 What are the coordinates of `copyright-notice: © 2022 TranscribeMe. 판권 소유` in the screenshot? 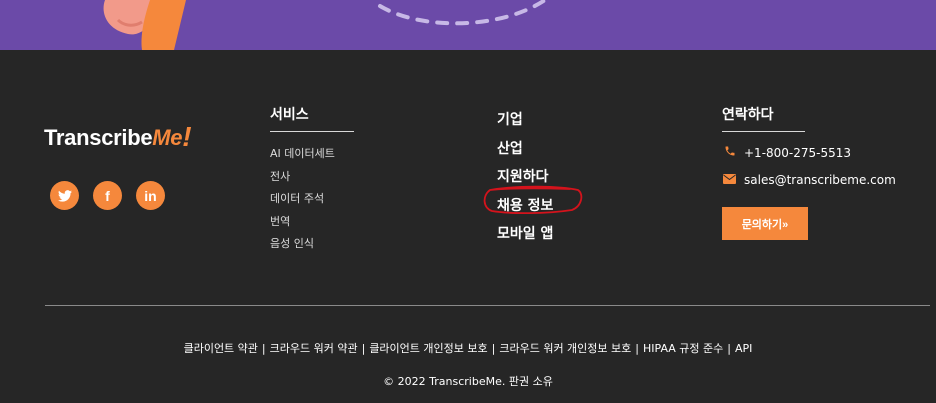 It's located at (468, 381).